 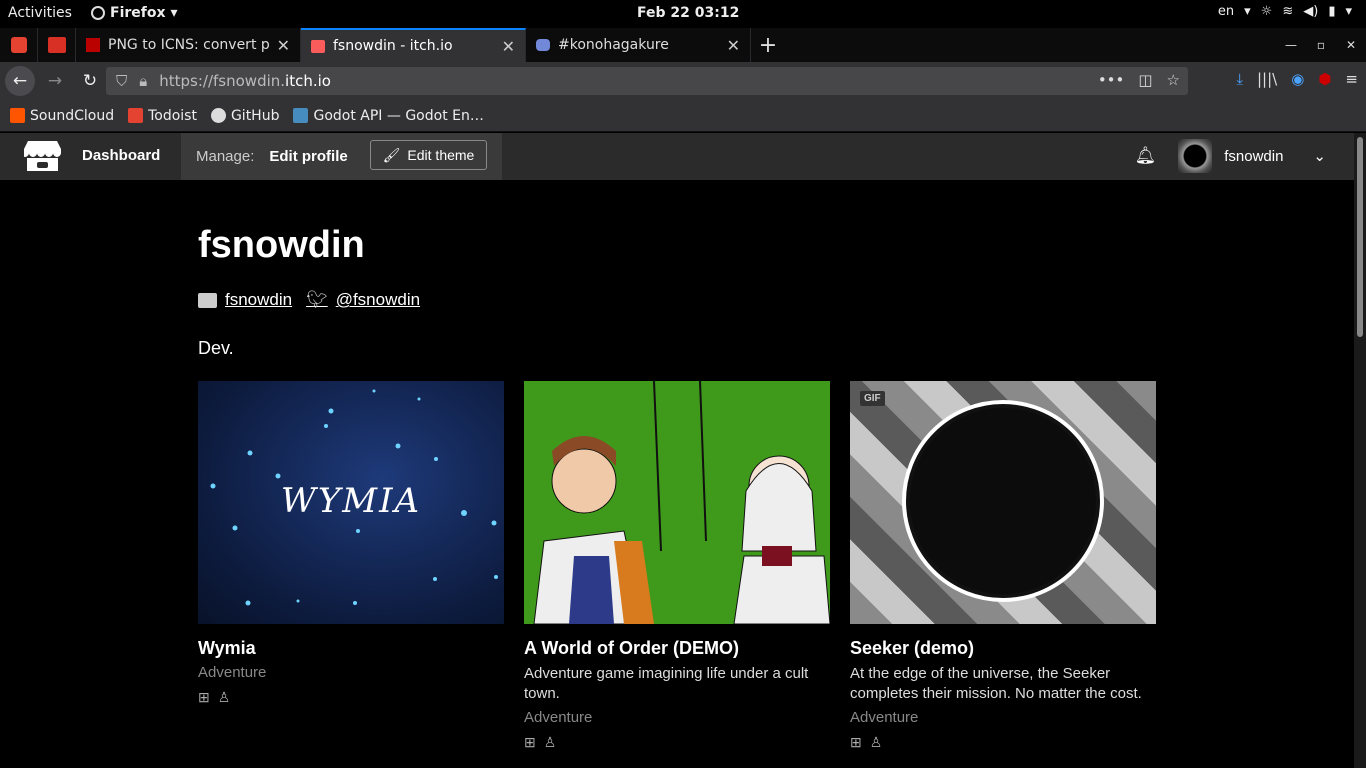 What do you see at coordinates (872, 398) in the screenshot?
I see `gif-badge: GIF` at bounding box center [872, 398].